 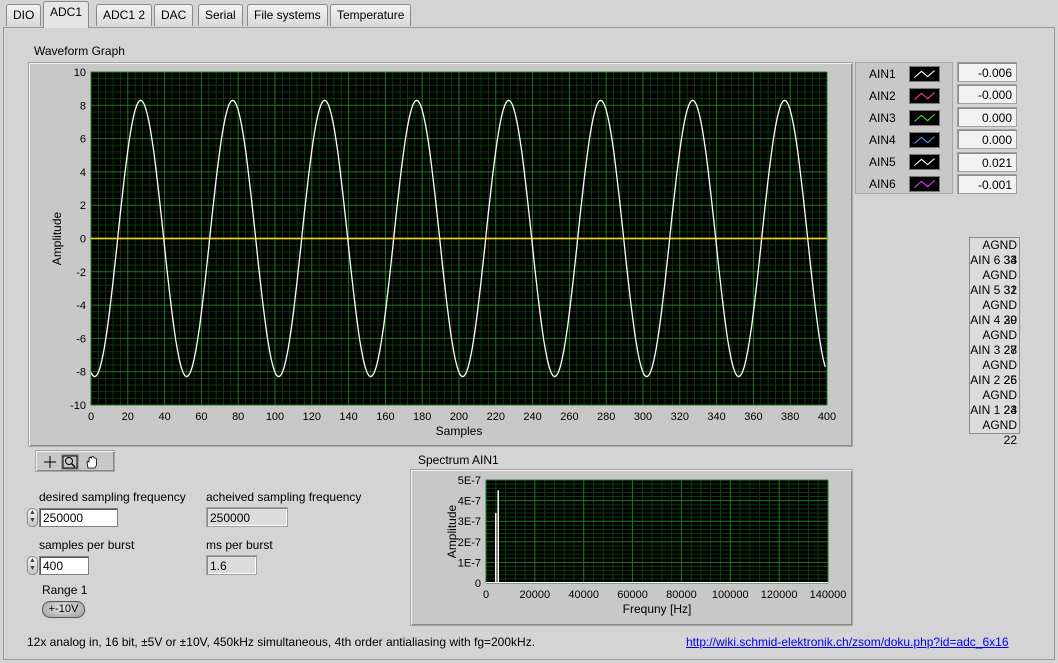 I want to click on tab-serial: Serial, so click(x=220, y=15).